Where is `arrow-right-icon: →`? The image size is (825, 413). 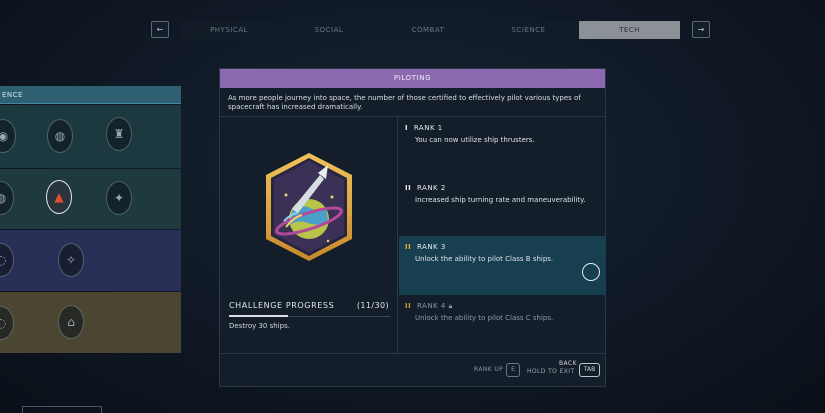
arrow-right-icon: → is located at coordinates (701, 29).